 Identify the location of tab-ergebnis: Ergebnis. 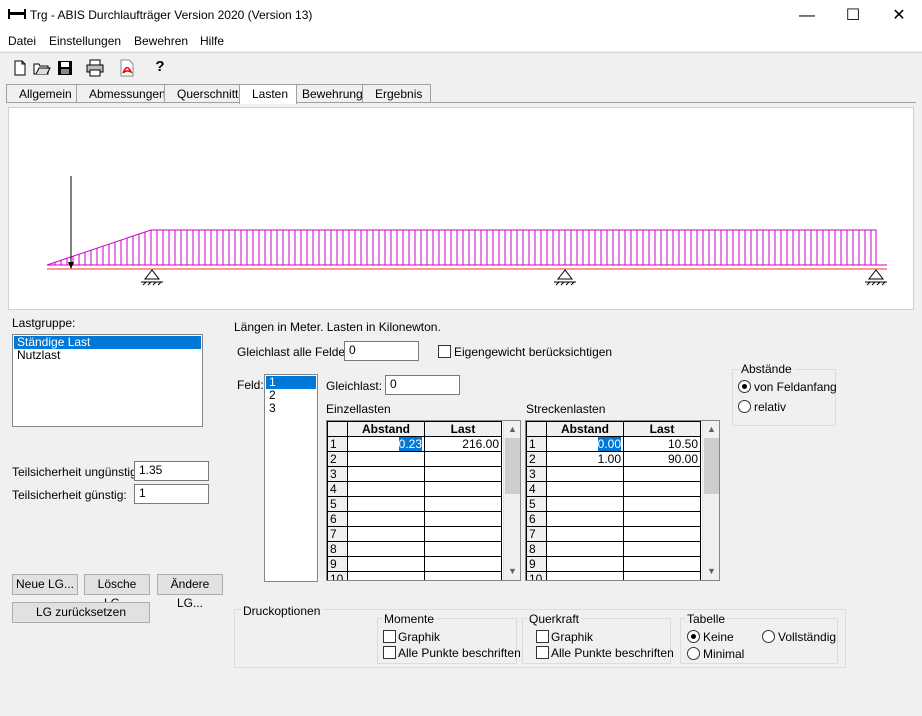
(397, 93).